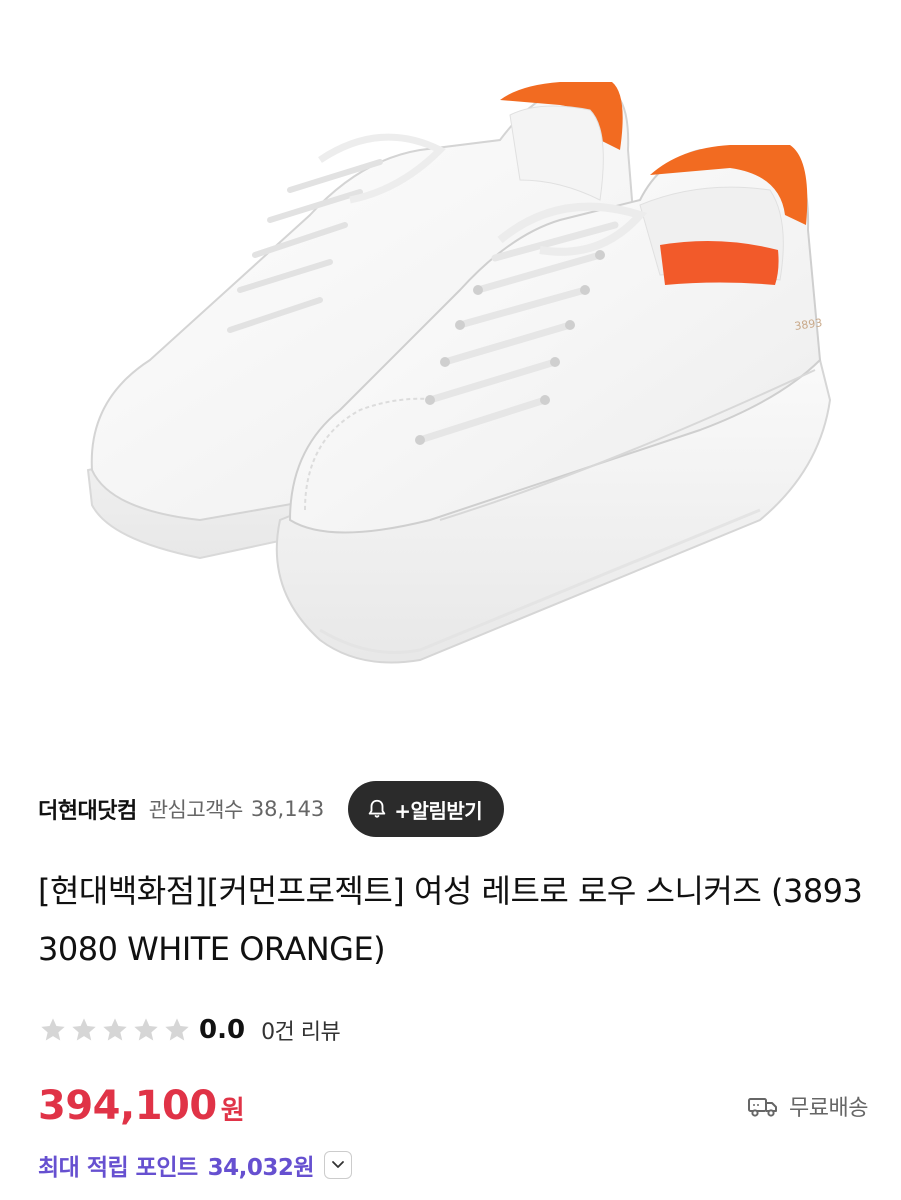  Describe the element at coordinates (222, 1030) in the screenshot. I see `rating-value: 0.0` at that location.